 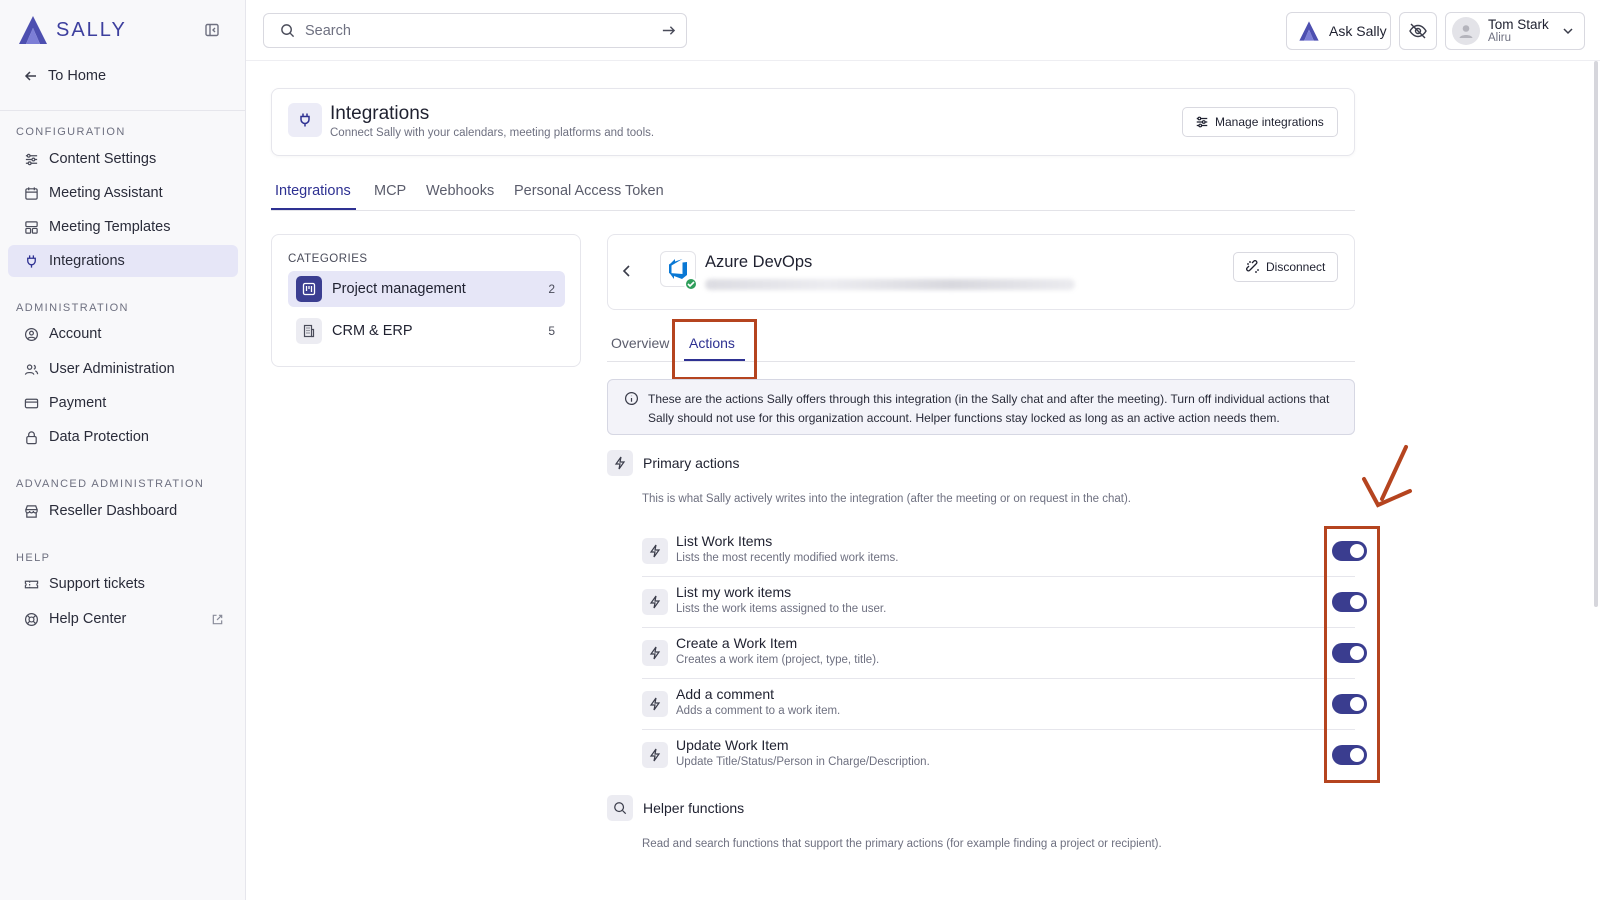 What do you see at coordinates (31, 403) in the screenshot?
I see `credit-card-icon` at bounding box center [31, 403].